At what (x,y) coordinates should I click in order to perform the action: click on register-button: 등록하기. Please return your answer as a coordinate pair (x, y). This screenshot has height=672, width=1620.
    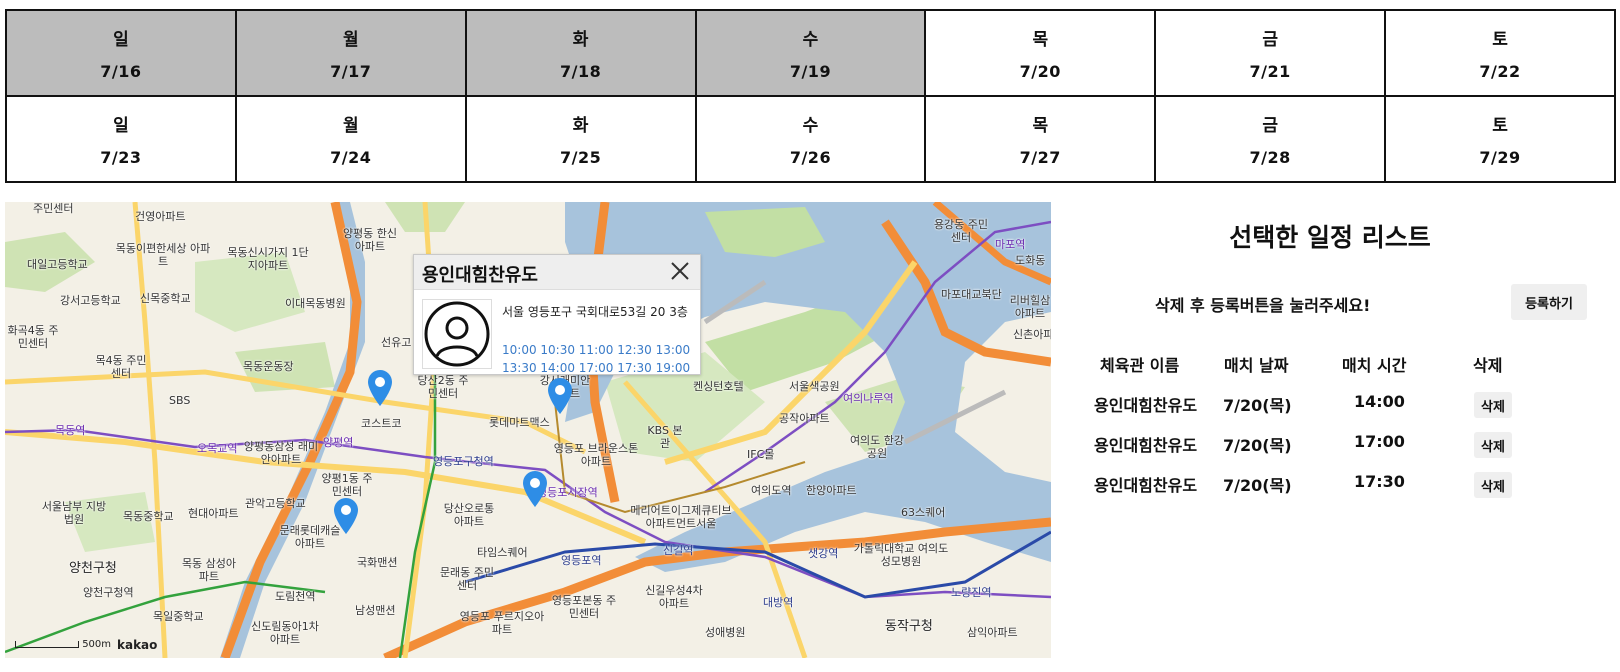
    Looking at the image, I should click on (1549, 302).